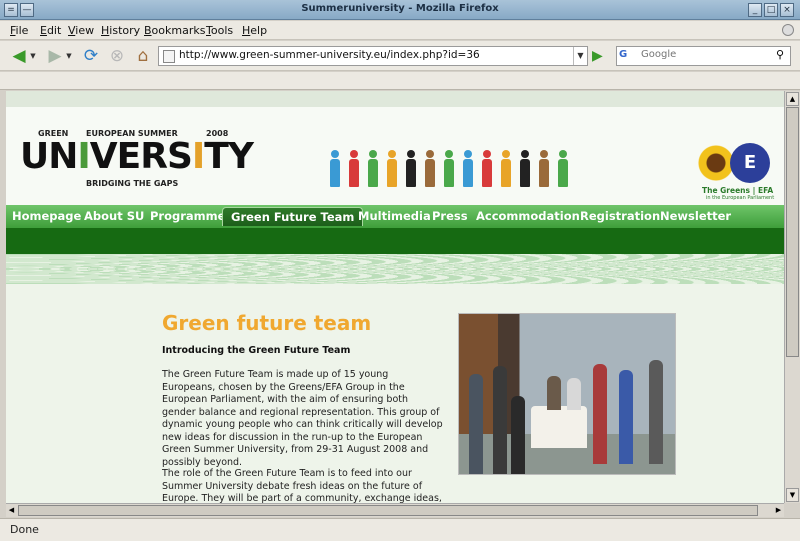  What do you see at coordinates (620, 216) in the screenshot?
I see `nav-registration: Registration` at bounding box center [620, 216].